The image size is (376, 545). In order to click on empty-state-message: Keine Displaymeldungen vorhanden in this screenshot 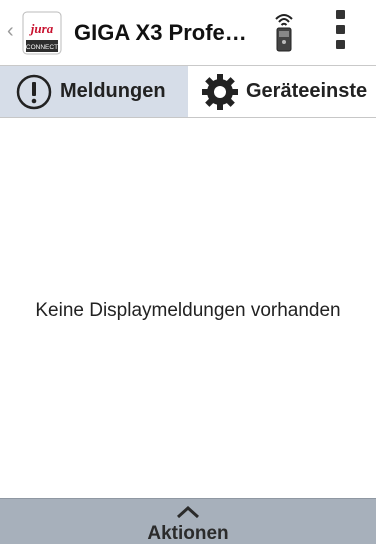, I will do `click(188, 310)`.